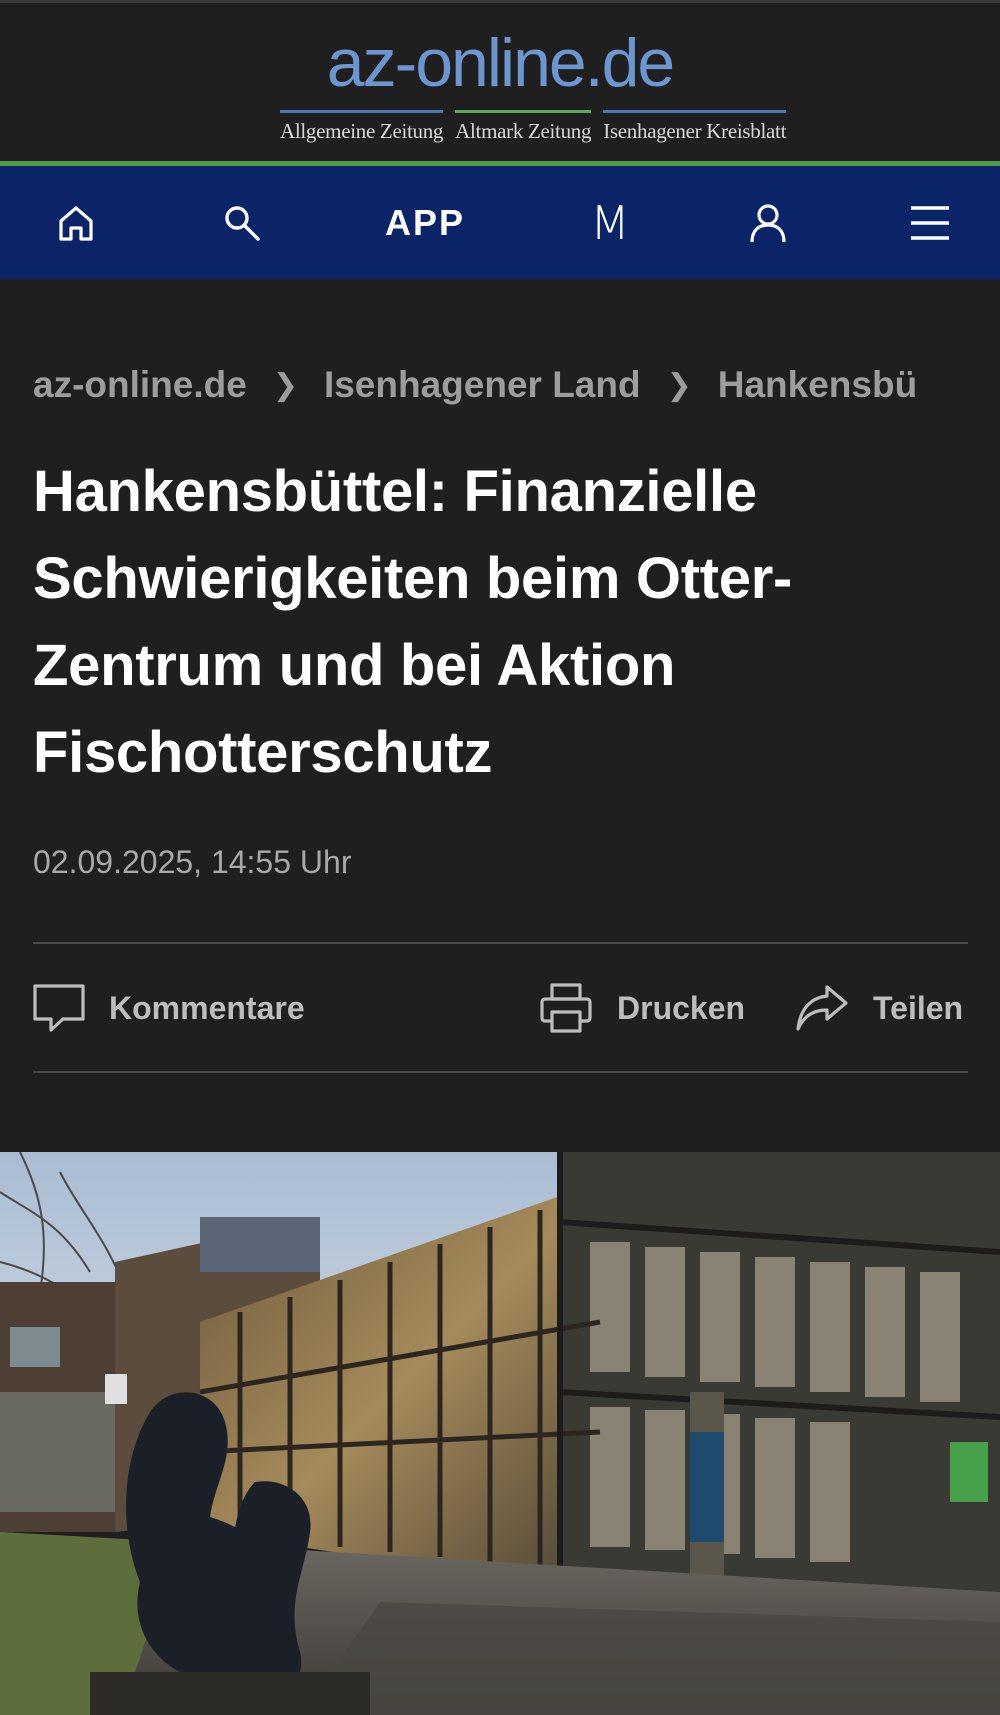 The width and height of the screenshot is (1000, 1715). I want to click on m-button: M, so click(610, 222).